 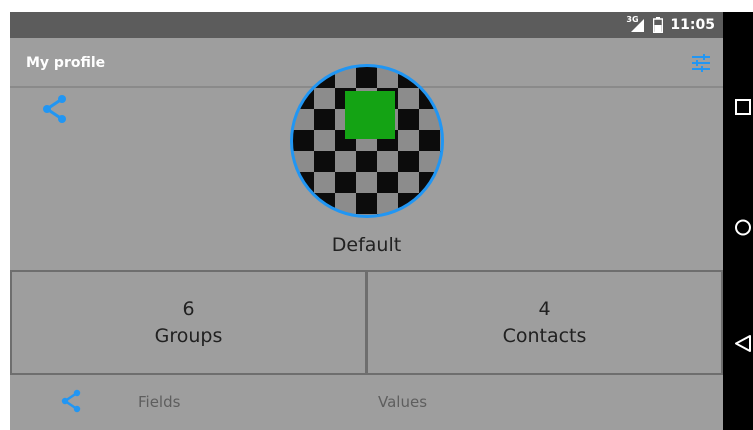 I want to click on avatar, so click(x=367, y=141).